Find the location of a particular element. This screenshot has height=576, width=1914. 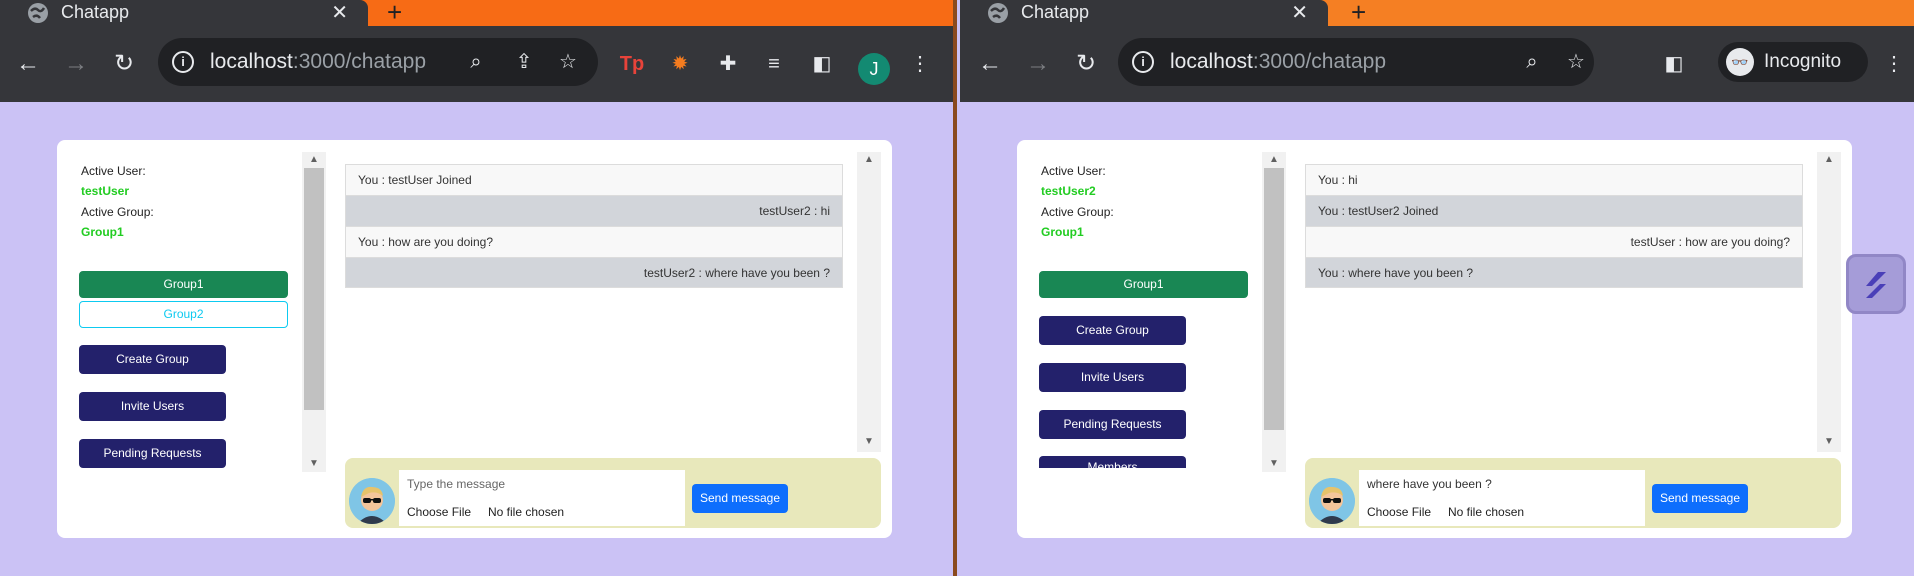

message-item: You : how are you doing? is located at coordinates (594, 241).